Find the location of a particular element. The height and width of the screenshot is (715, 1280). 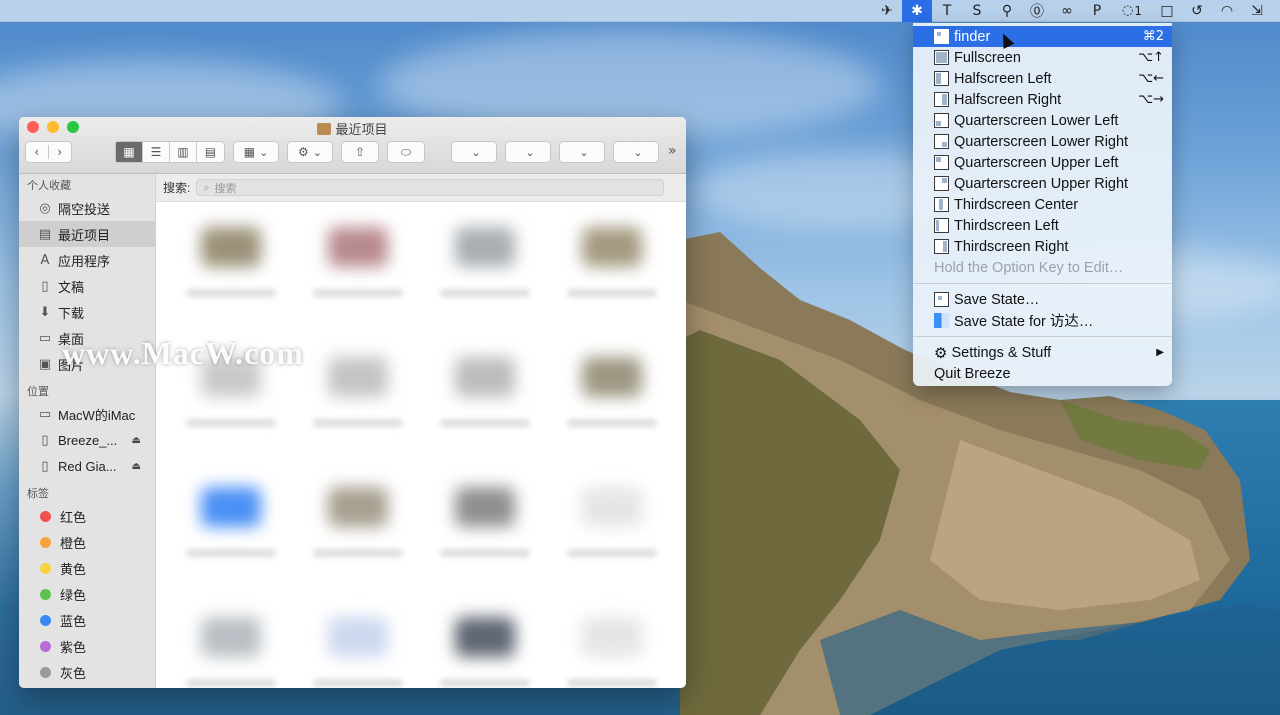

menu-item-fullscreen: Fullscreen ⌥↑ is located at coordinates (1042, 57).